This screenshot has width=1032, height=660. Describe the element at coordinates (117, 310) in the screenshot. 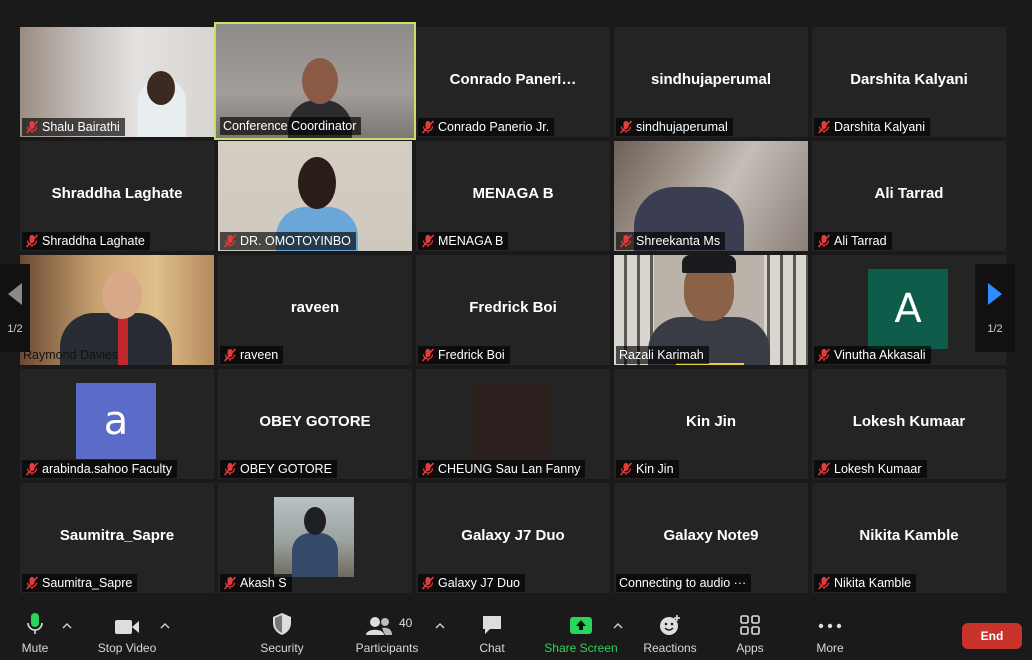

I see `participant-tile-raymond: Raymond Davies` at that location.